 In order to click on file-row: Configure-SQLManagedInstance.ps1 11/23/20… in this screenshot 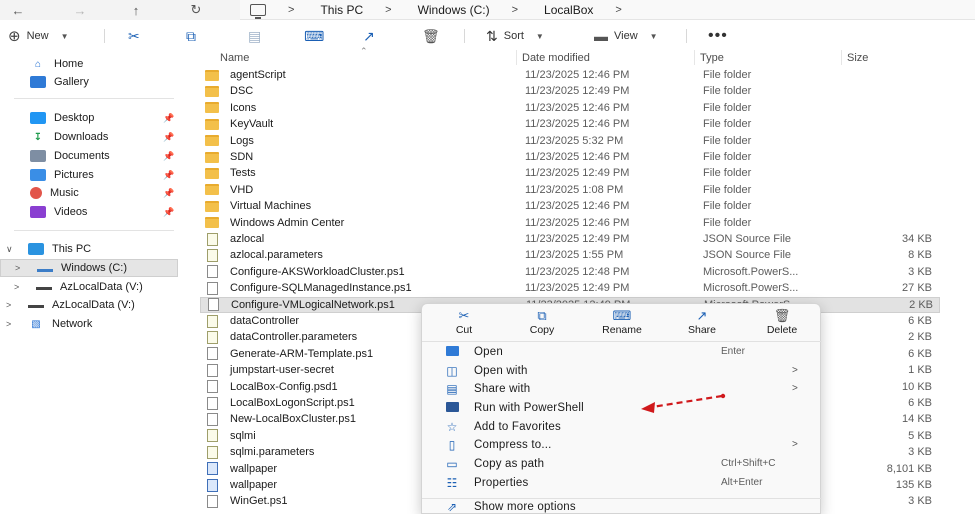, I will do `click(570, 288)`.